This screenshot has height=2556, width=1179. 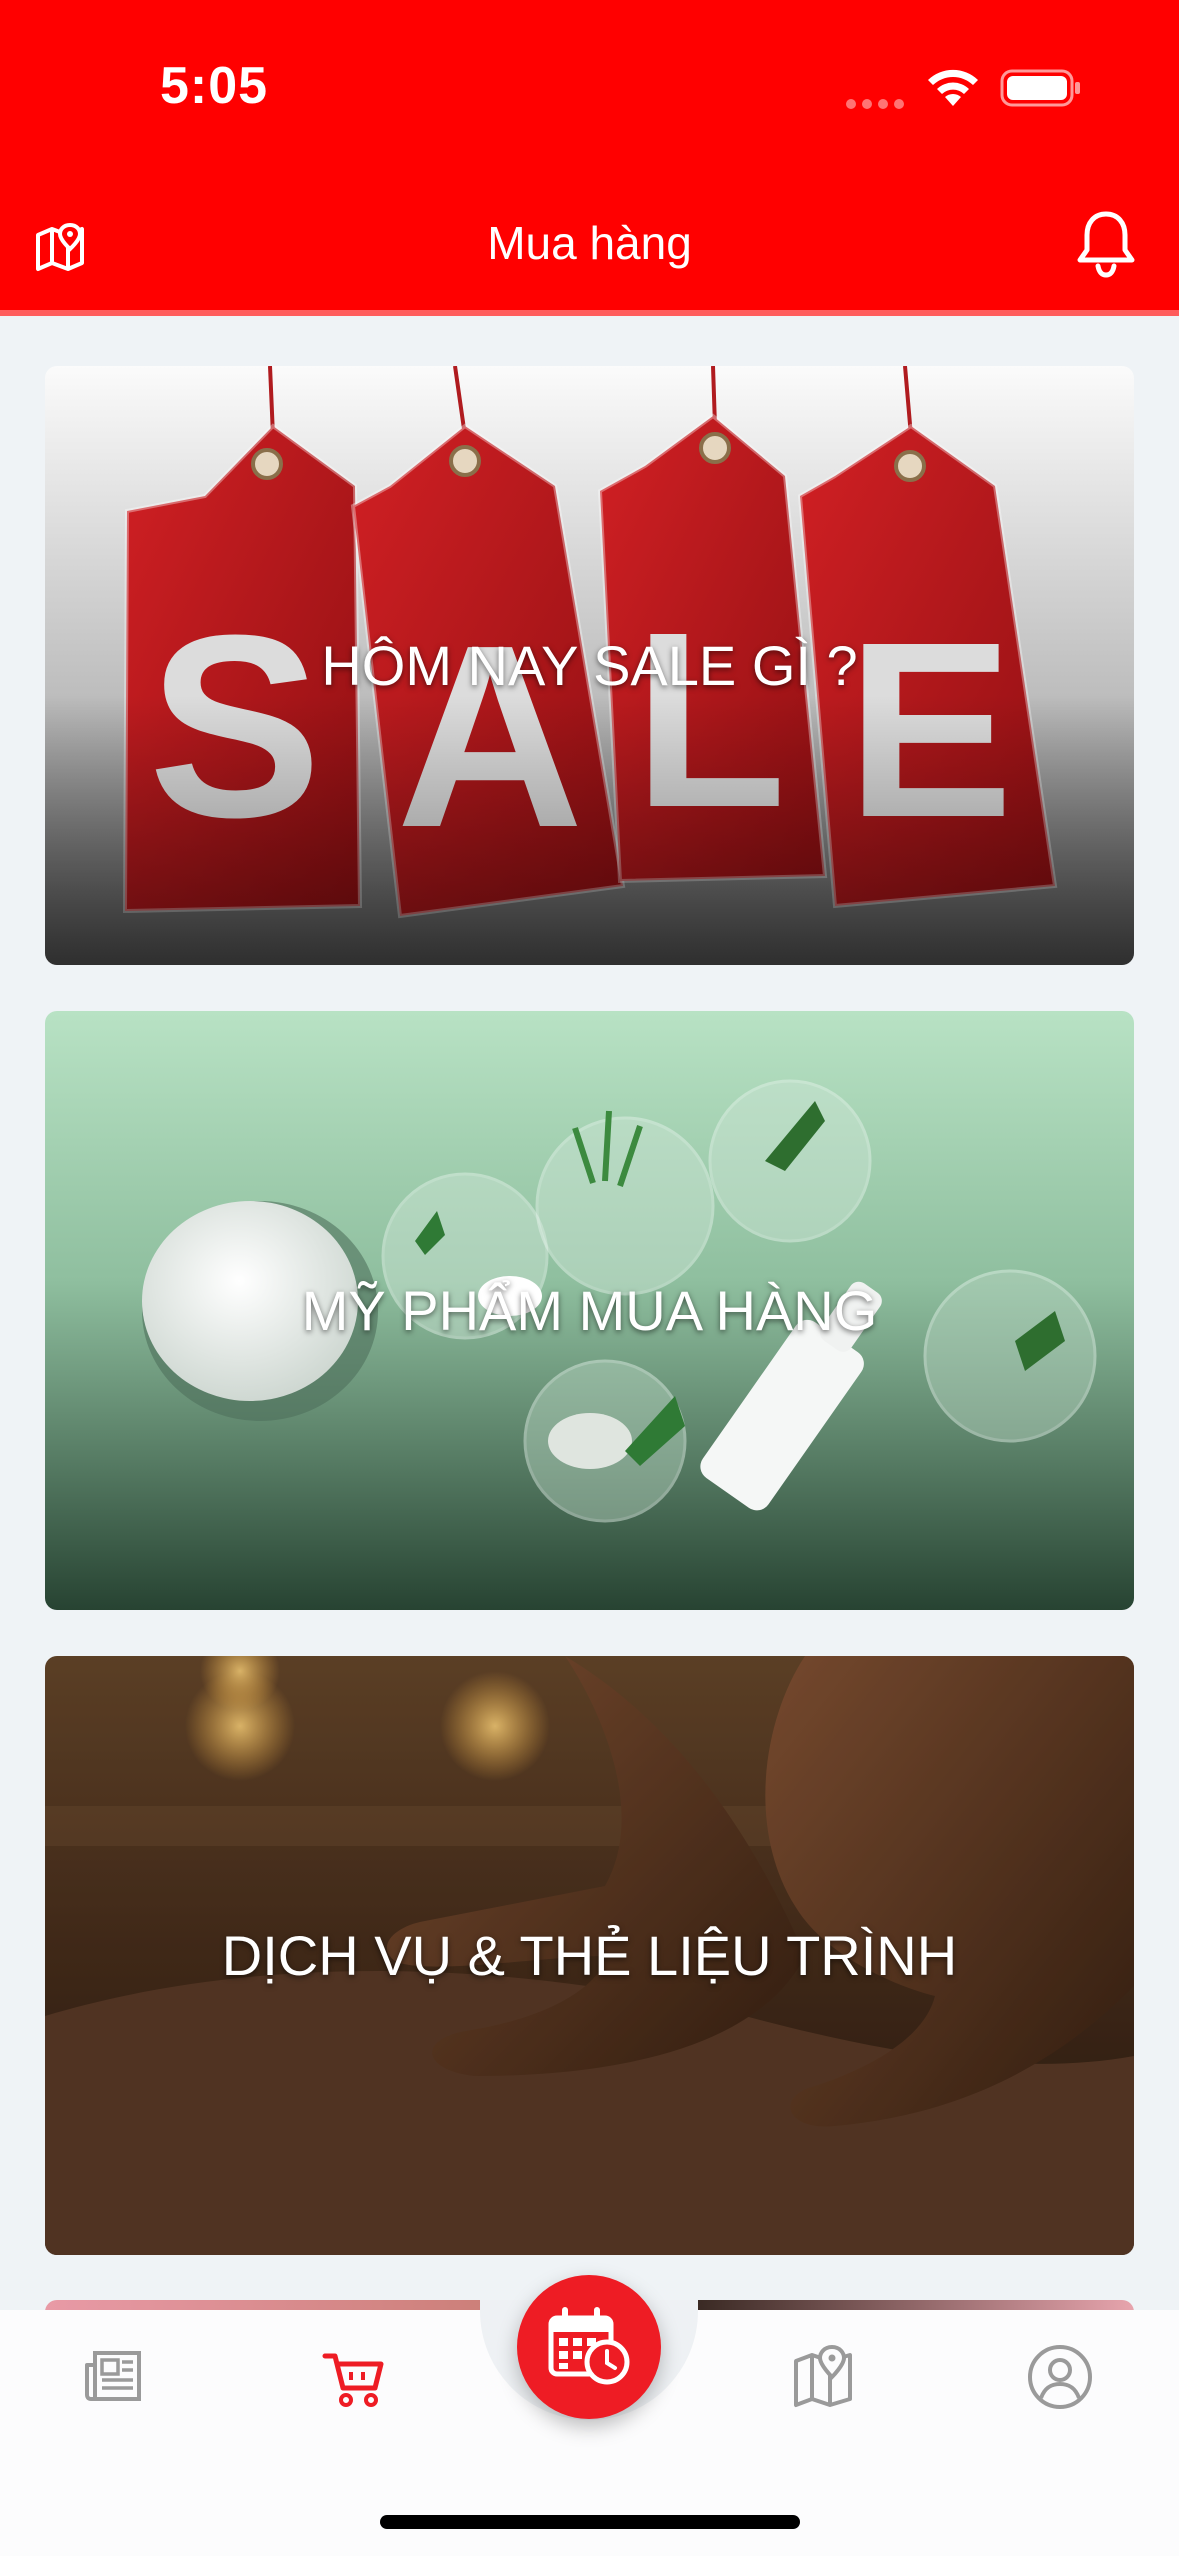 What do you see at coordinates (590, 2522) in the screenshot?
I see `home-indicator` at bounding box center [590, 2522].